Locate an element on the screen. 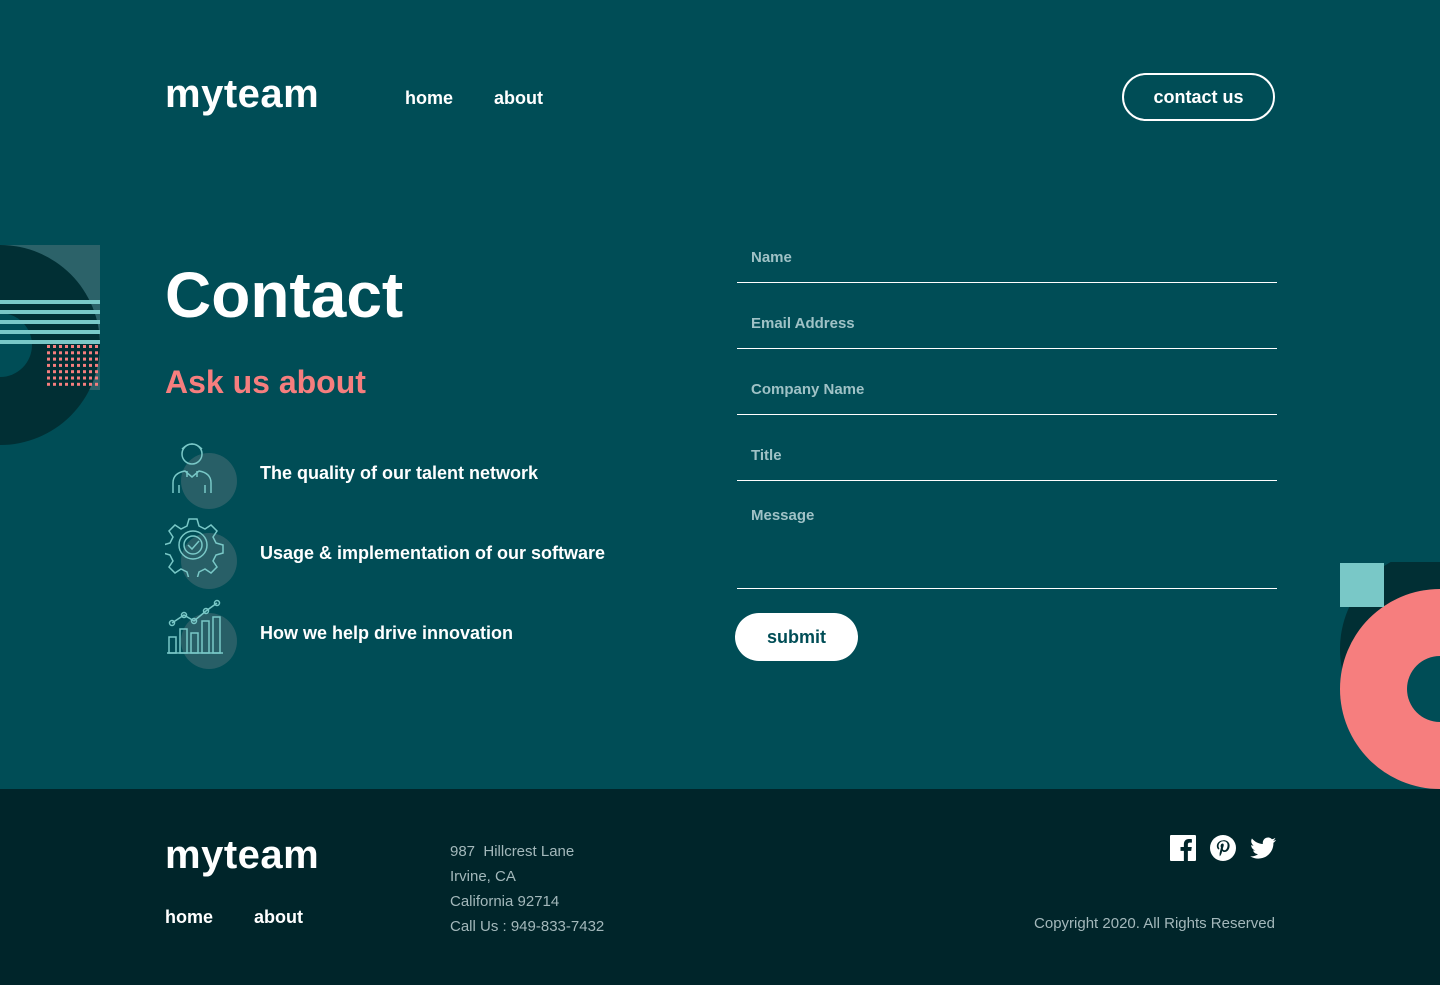  address-state: California 92714 is located at coordinates (505, 901).